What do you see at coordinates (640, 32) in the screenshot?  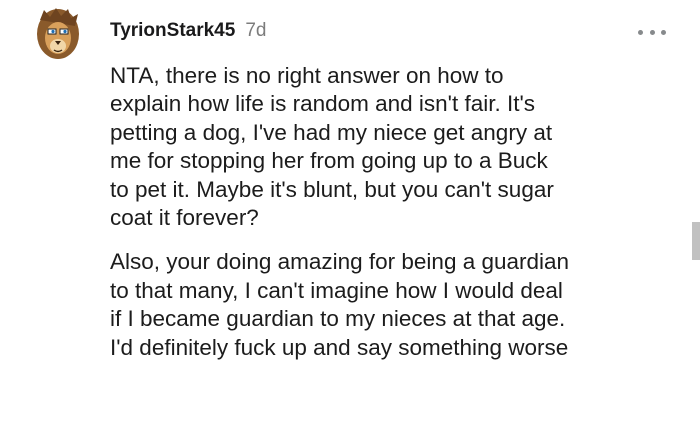 I see `more-options-icon` at bounding box center [640, 32].